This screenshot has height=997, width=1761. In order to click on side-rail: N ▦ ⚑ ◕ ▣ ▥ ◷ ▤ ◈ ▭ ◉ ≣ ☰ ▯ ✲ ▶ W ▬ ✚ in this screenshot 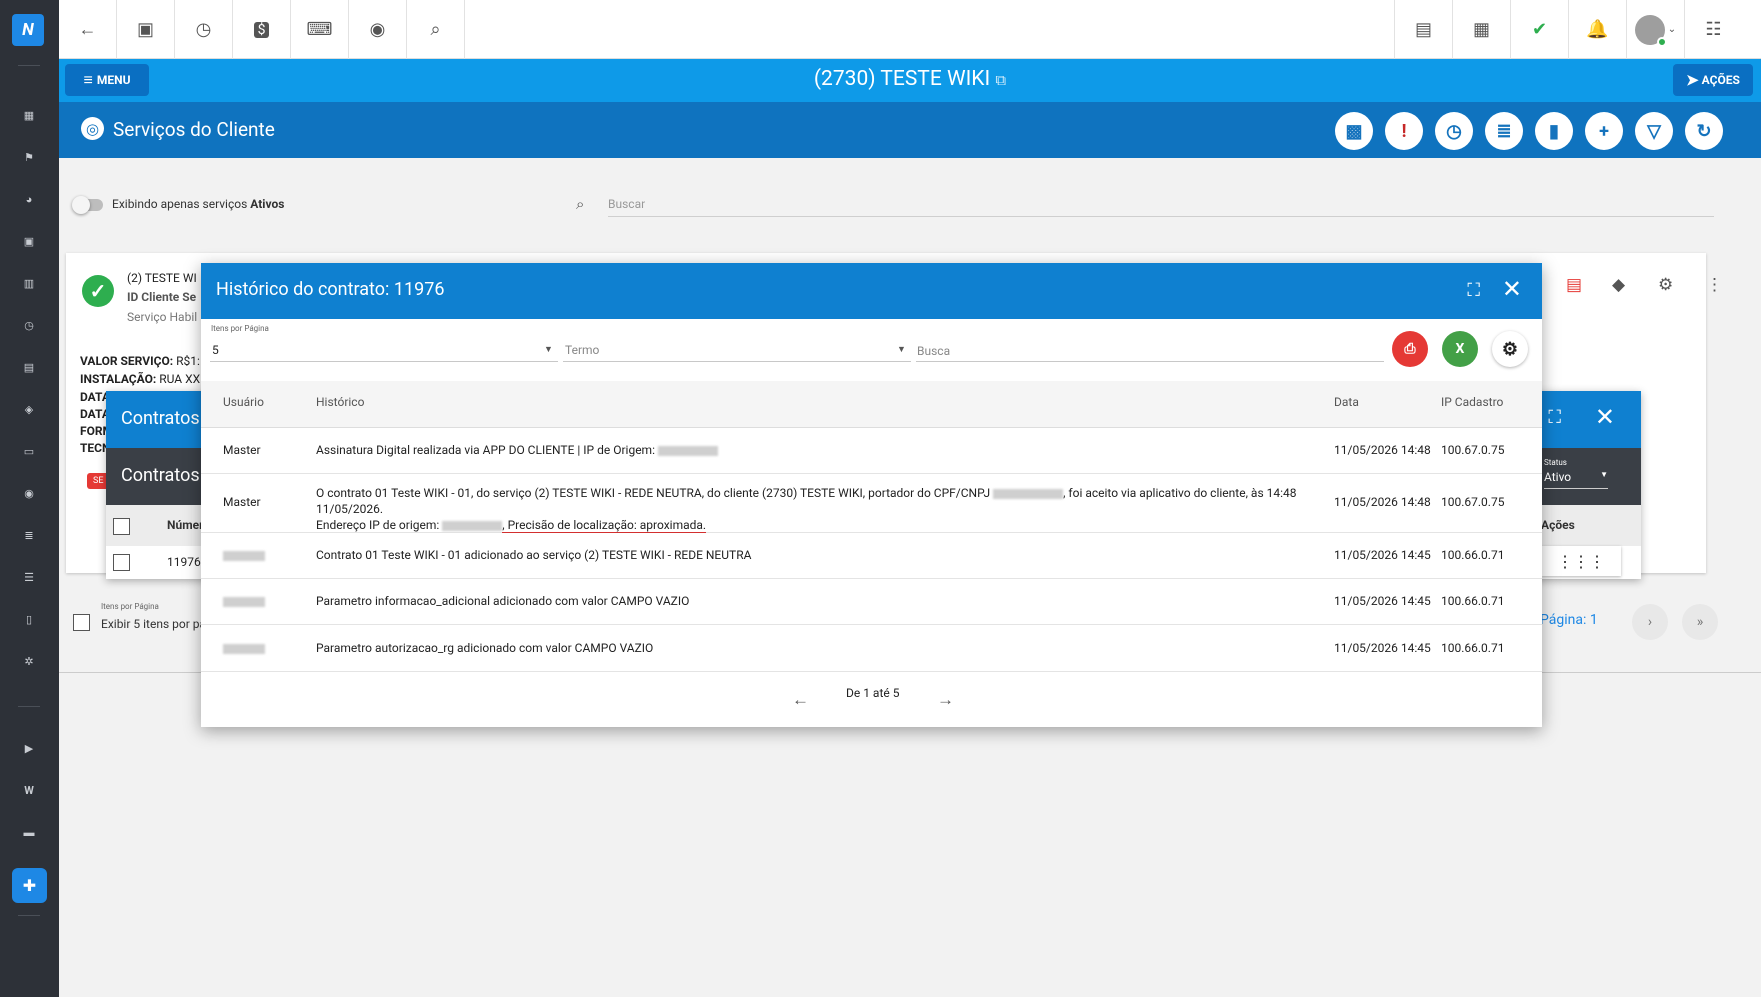, I will do `click(29, 498)`.